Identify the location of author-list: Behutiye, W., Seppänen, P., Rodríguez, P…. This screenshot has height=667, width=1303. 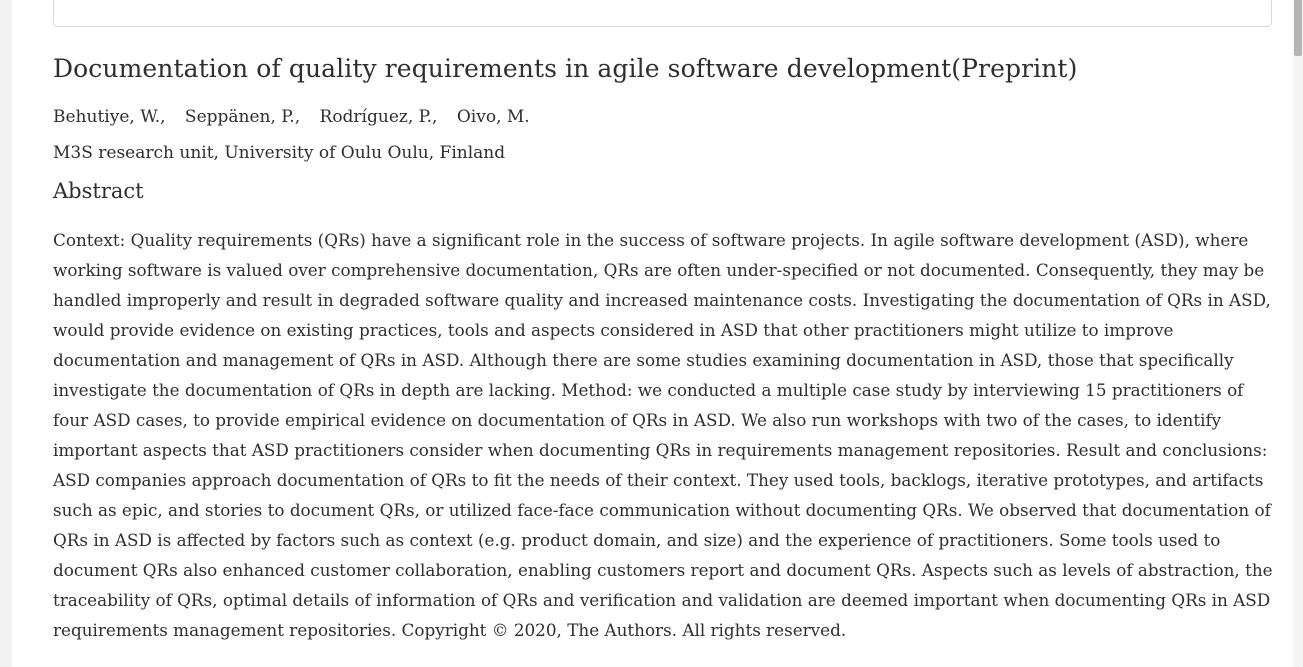
(664, 117).